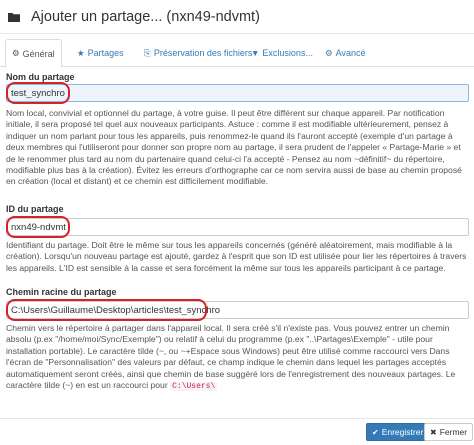  I want to click on folder-icon, so click(14, 17).